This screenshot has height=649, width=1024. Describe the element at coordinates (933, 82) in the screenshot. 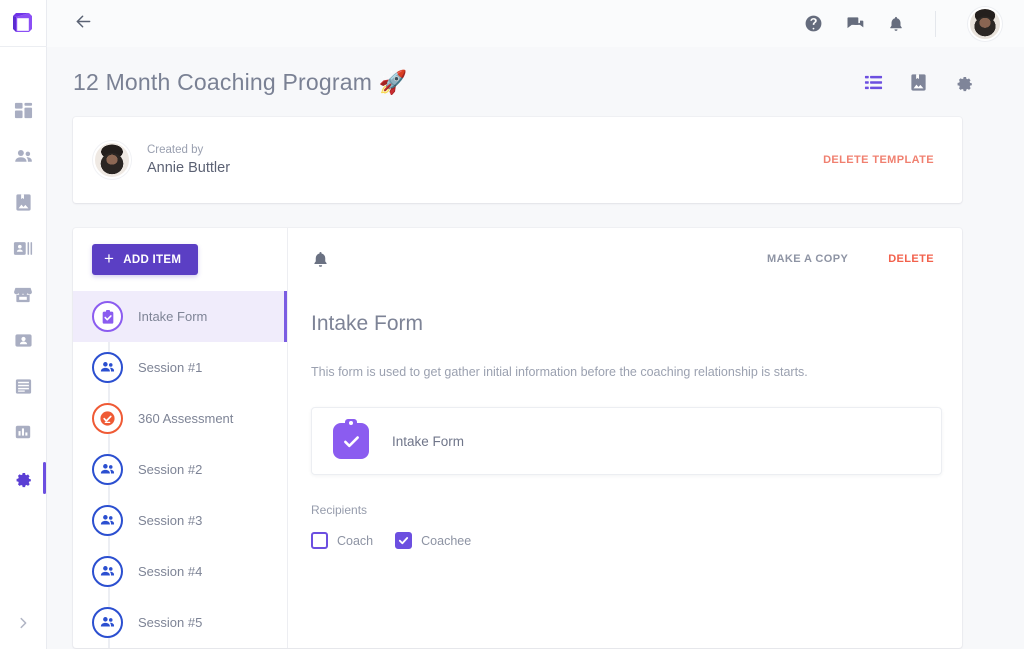

I see `page-view-icons` at that location.